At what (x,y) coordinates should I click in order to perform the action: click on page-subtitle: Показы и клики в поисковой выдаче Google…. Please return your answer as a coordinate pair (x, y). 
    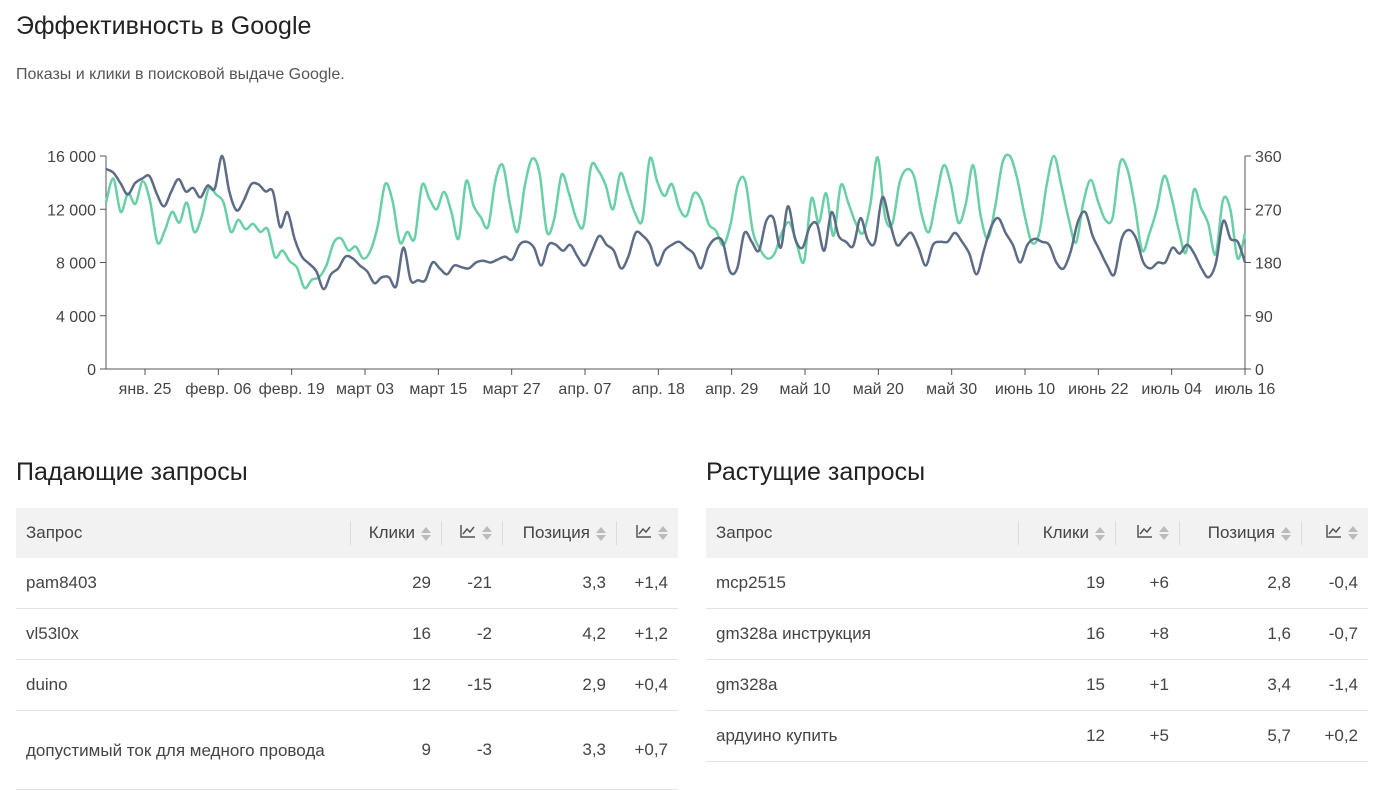
    Looking at the image, I should click on (180, 74).